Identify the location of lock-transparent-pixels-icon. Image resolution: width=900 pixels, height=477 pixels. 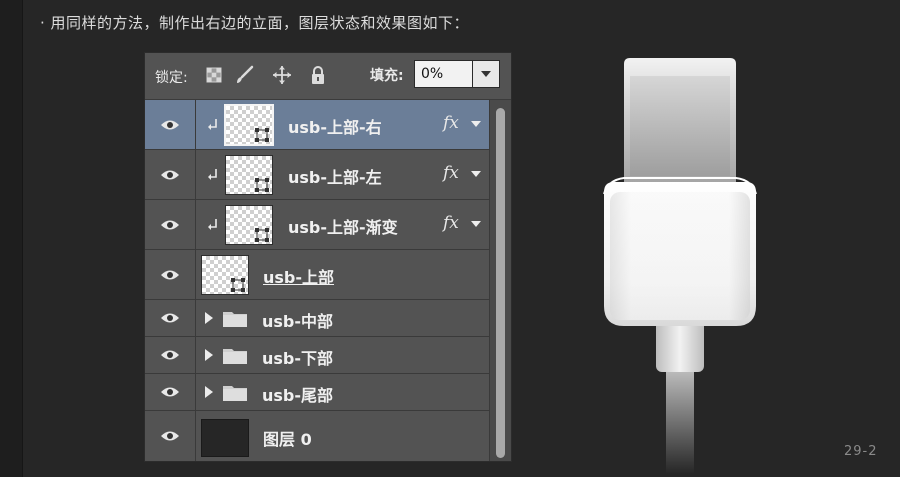
(214, 75).